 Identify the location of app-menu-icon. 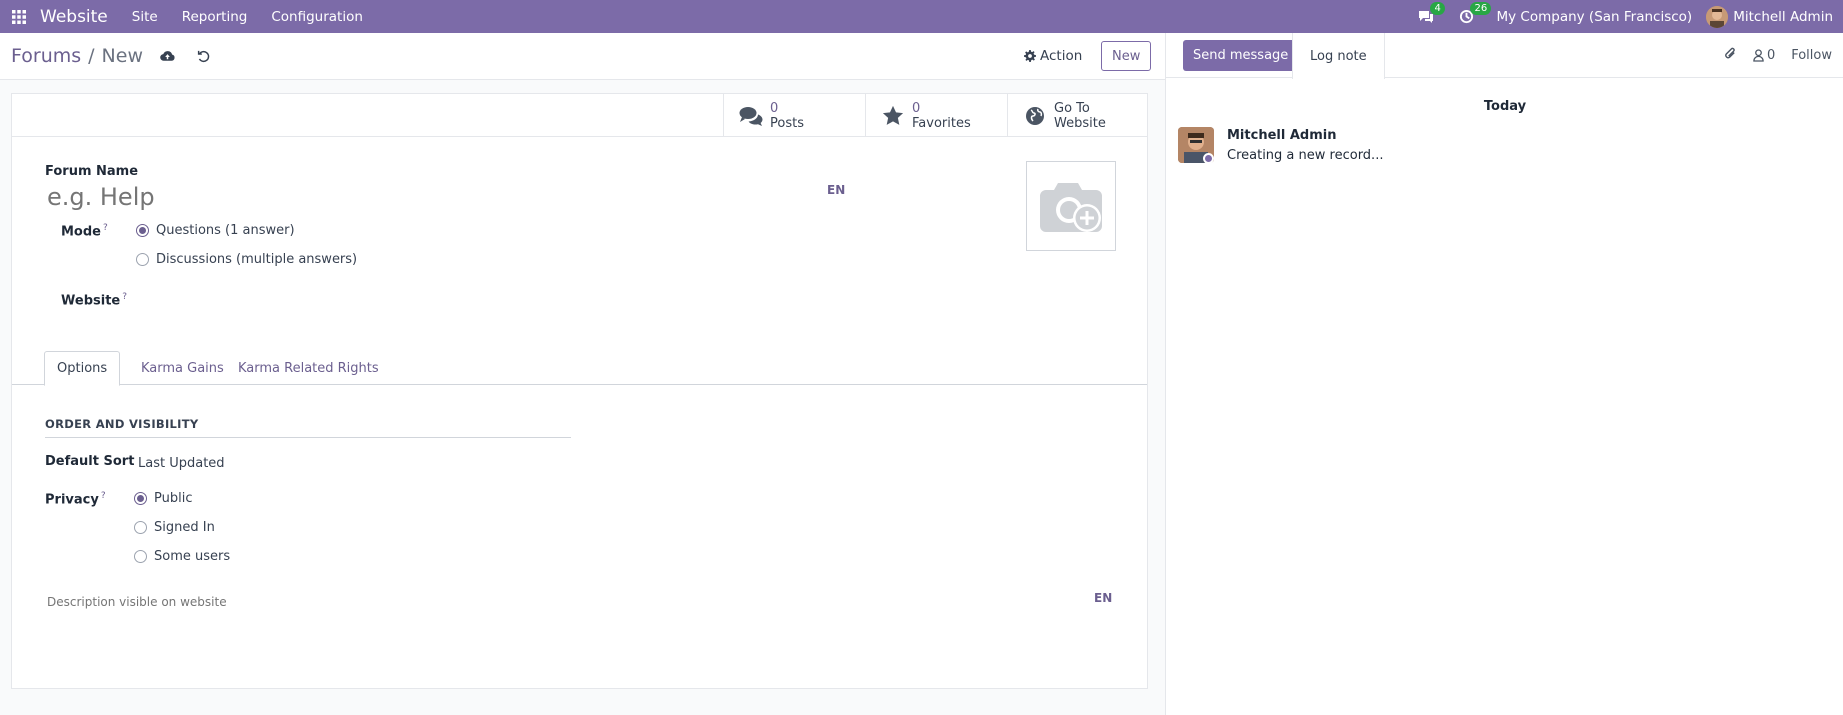
(19, 16).